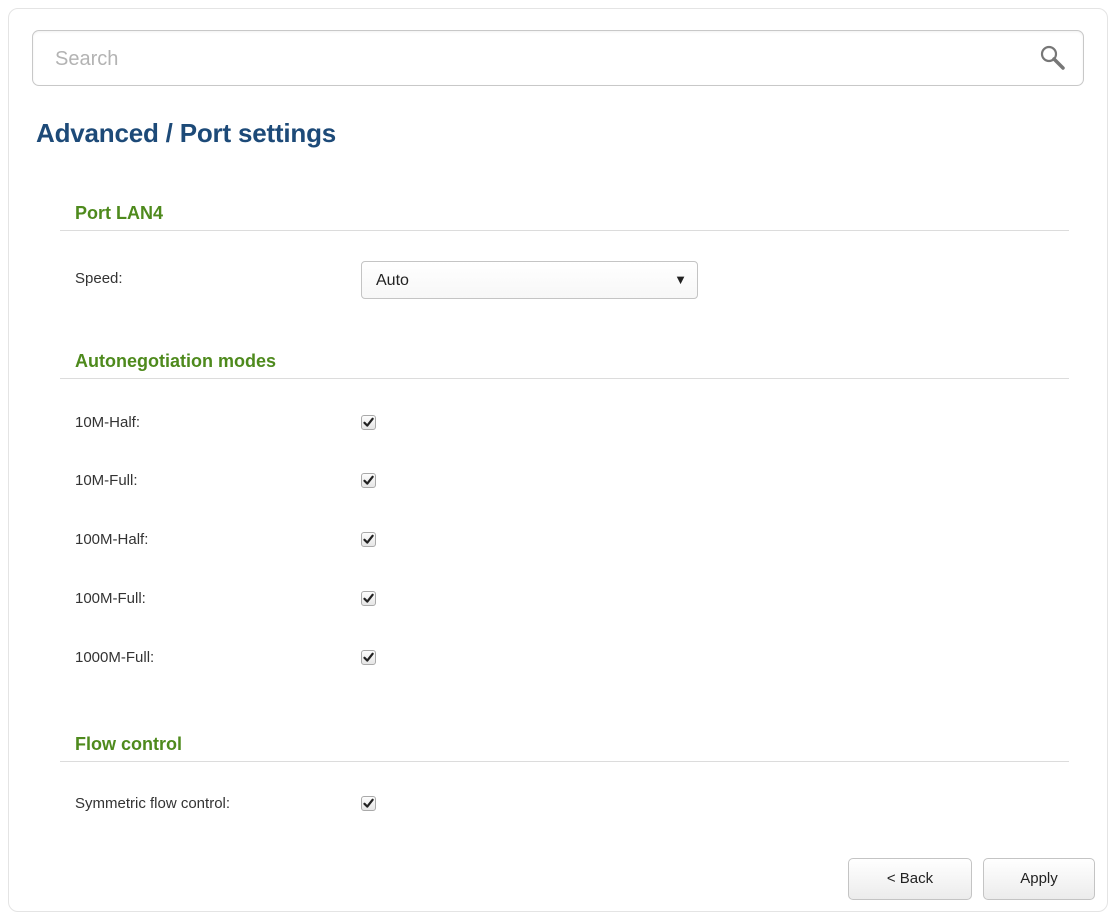 The width and height of the screenshot is (1110, 915). Describe the element at coordinates (535, 59) in the screenshot. I see `search-input` at that location.